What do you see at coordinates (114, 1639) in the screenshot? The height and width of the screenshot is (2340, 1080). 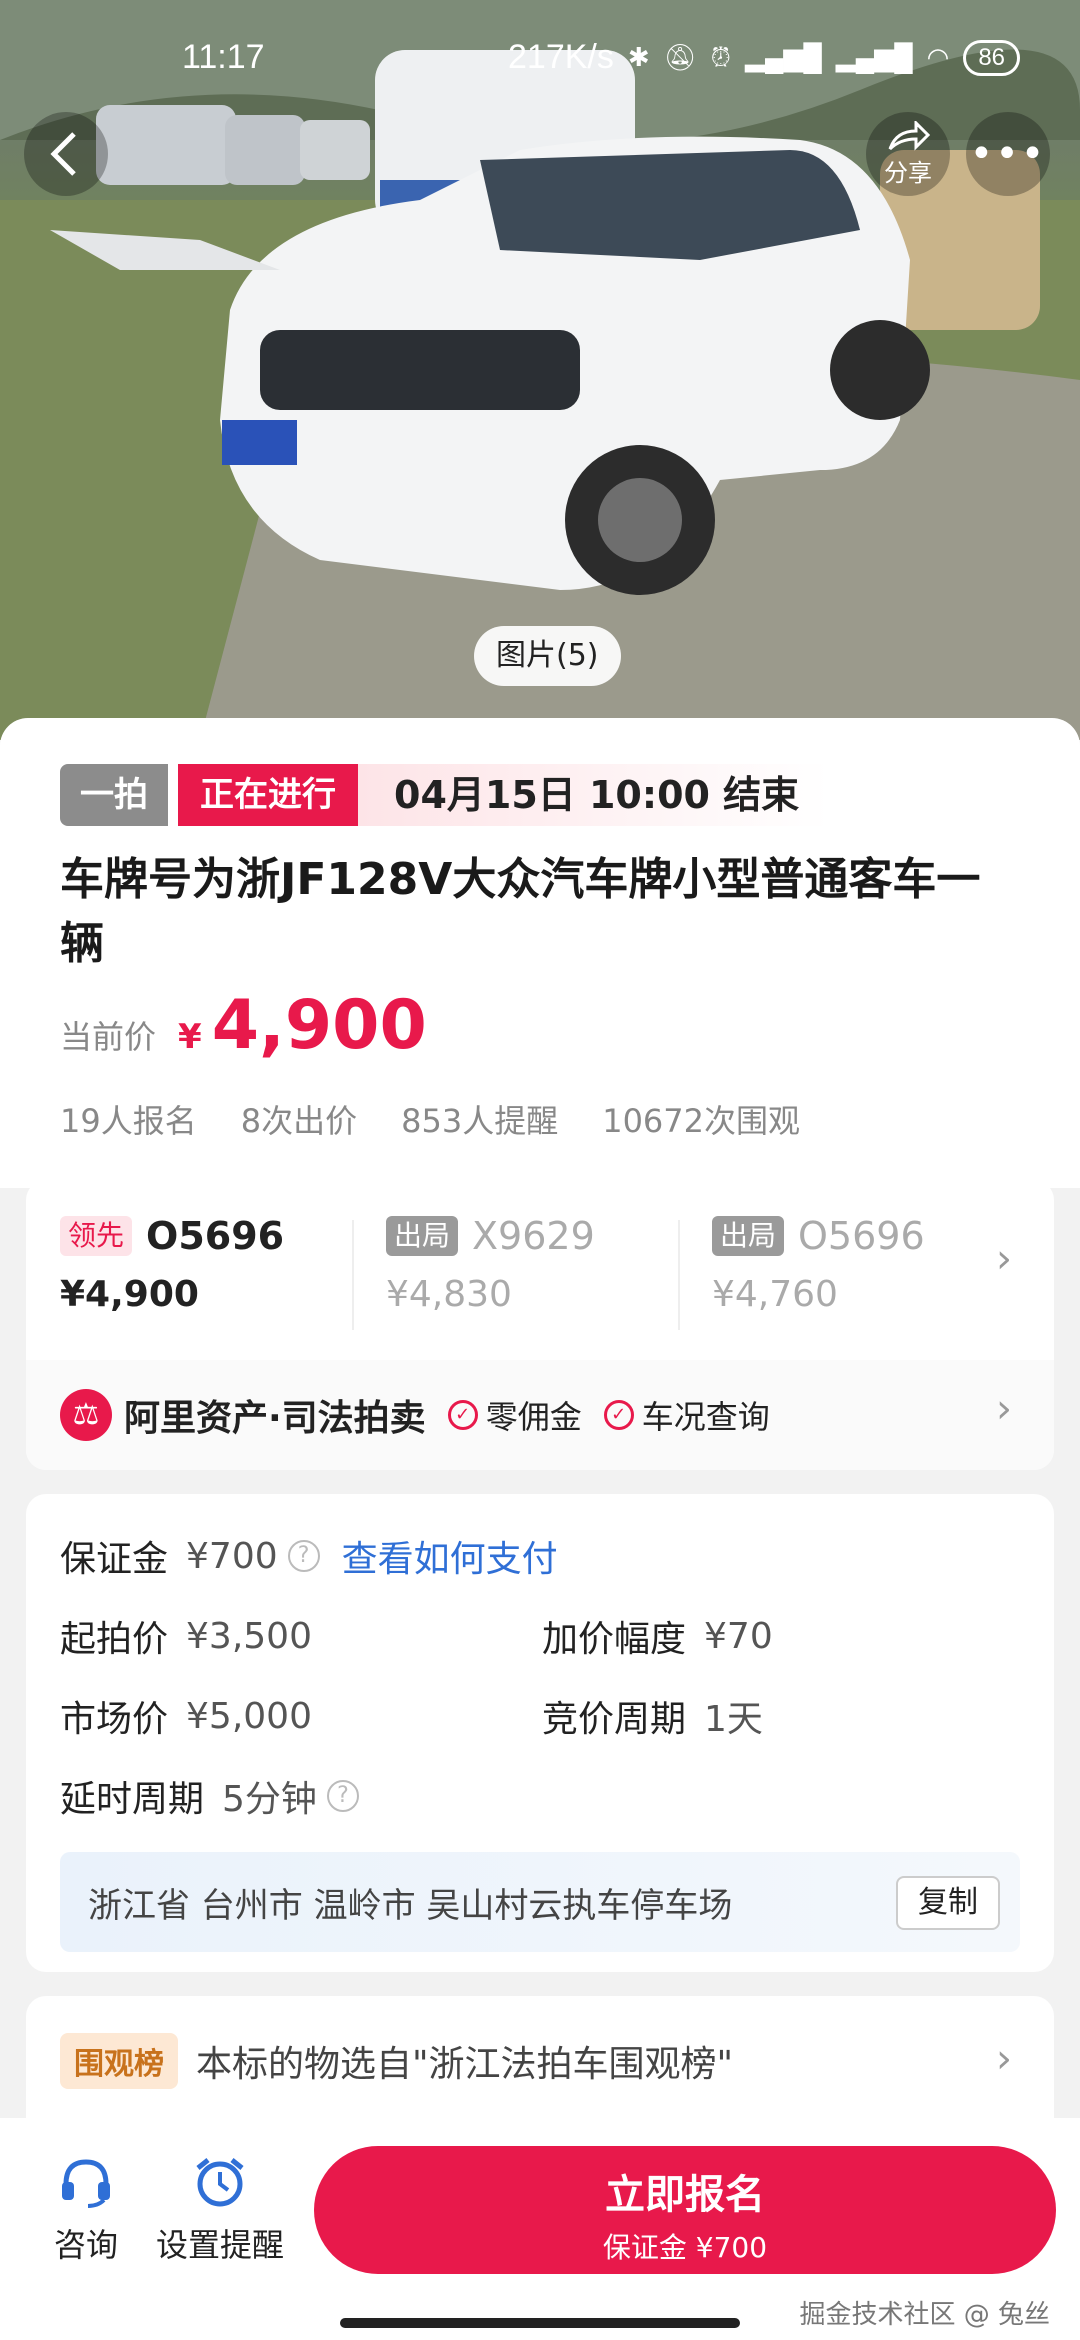 I see `start-price-label: 起拍价` at bounding box center [114, 1639].